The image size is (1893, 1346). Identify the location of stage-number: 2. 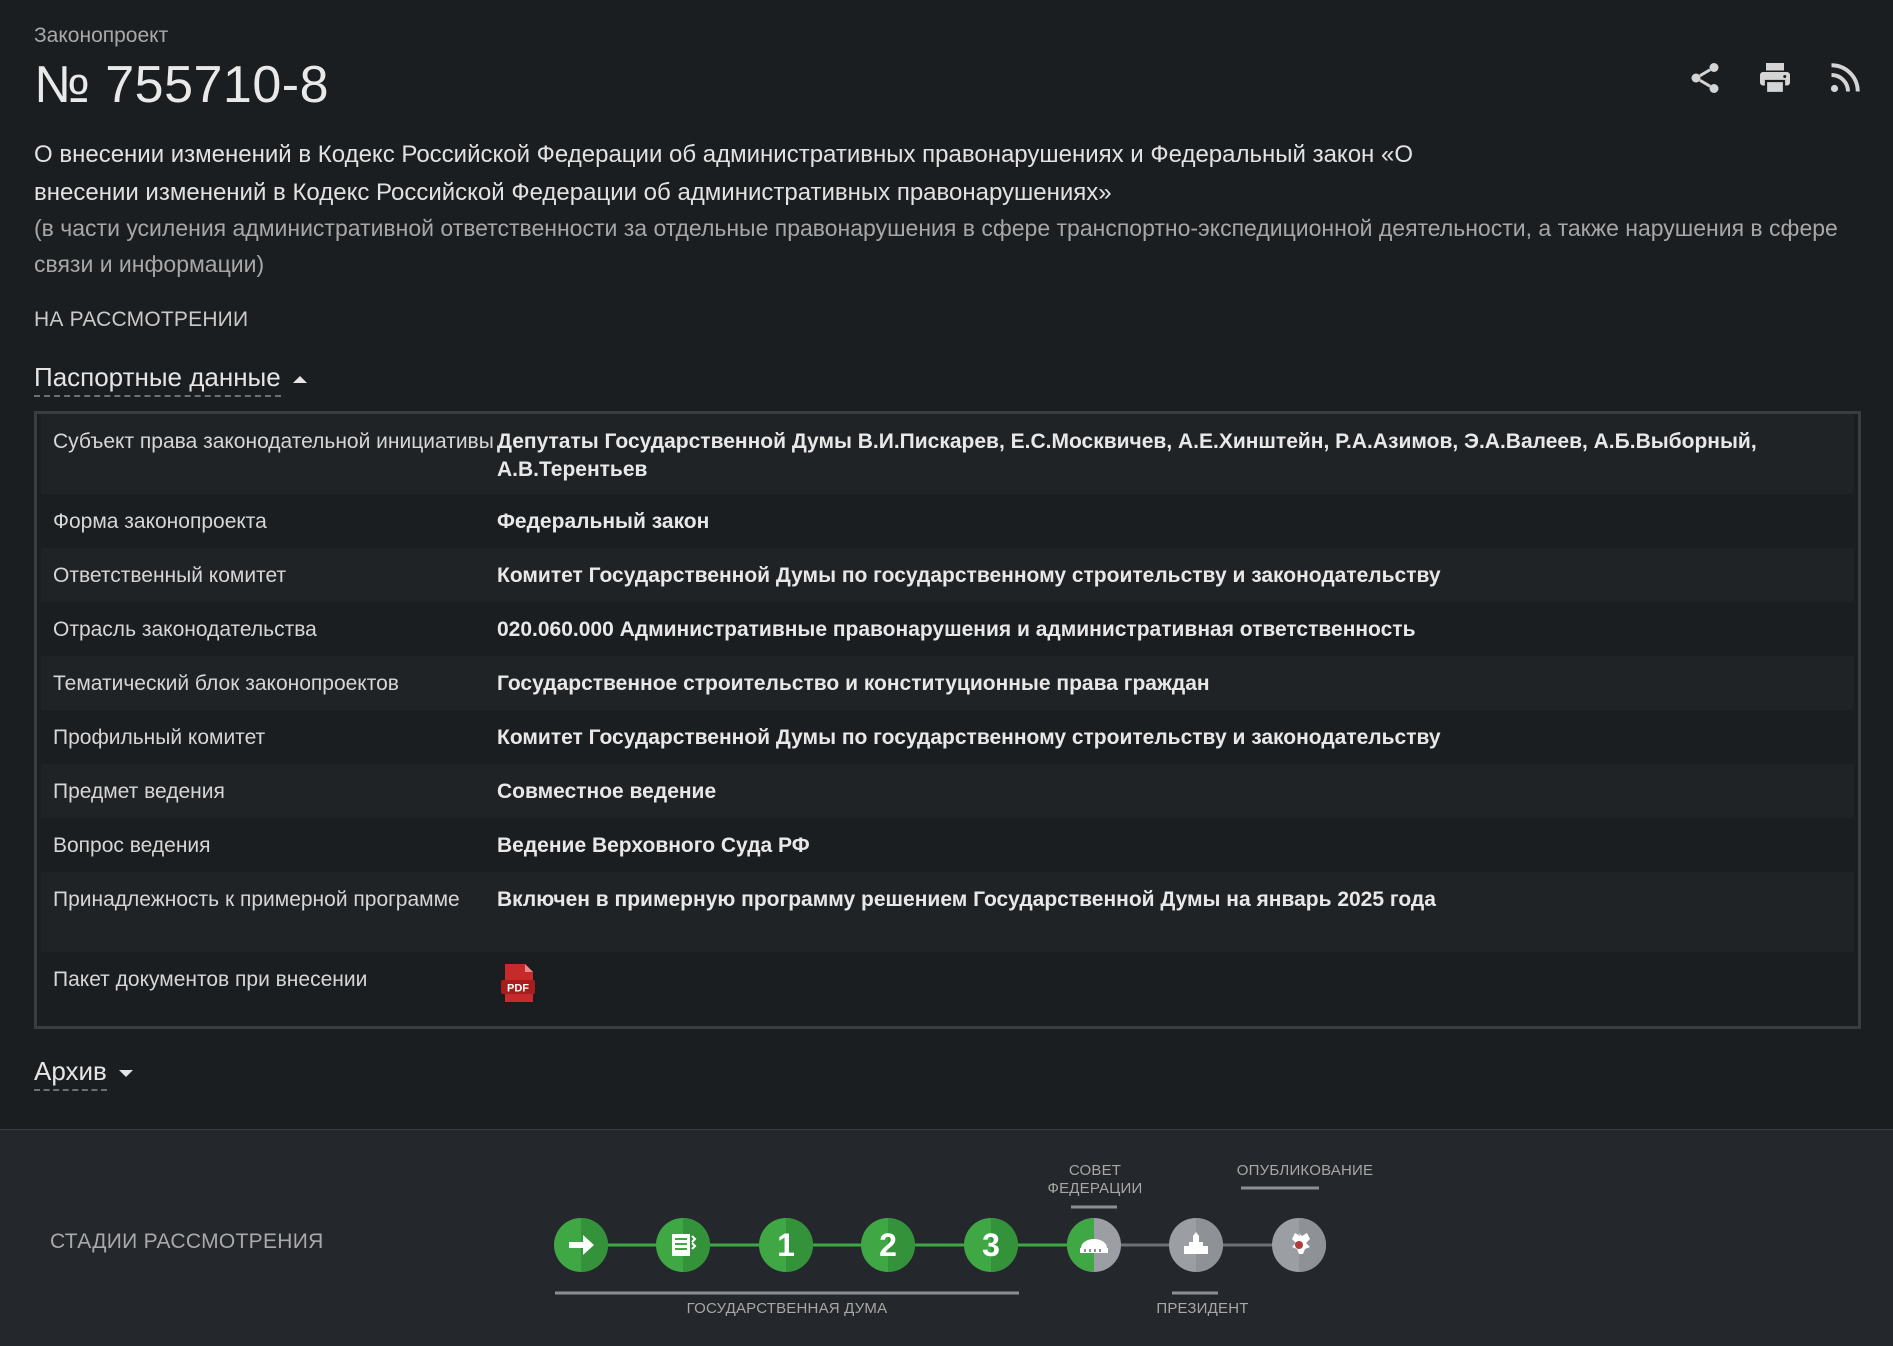
(888, 1245).